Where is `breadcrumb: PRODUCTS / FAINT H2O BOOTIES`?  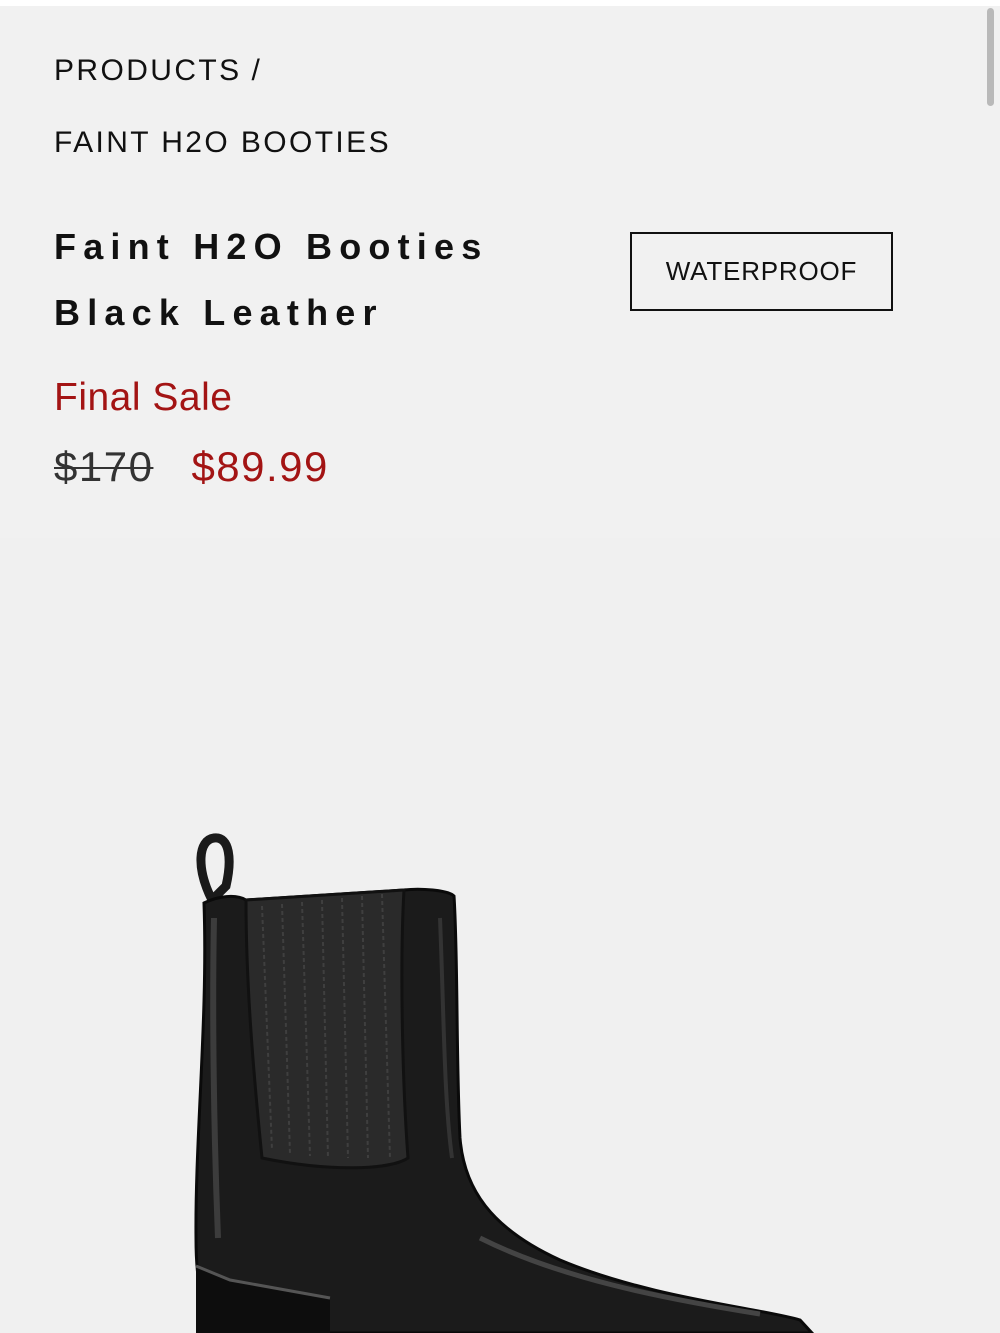
breadcrumb: PRODUCTS / FAINT H2O BOOTIES is located at coordinates (222, 107).